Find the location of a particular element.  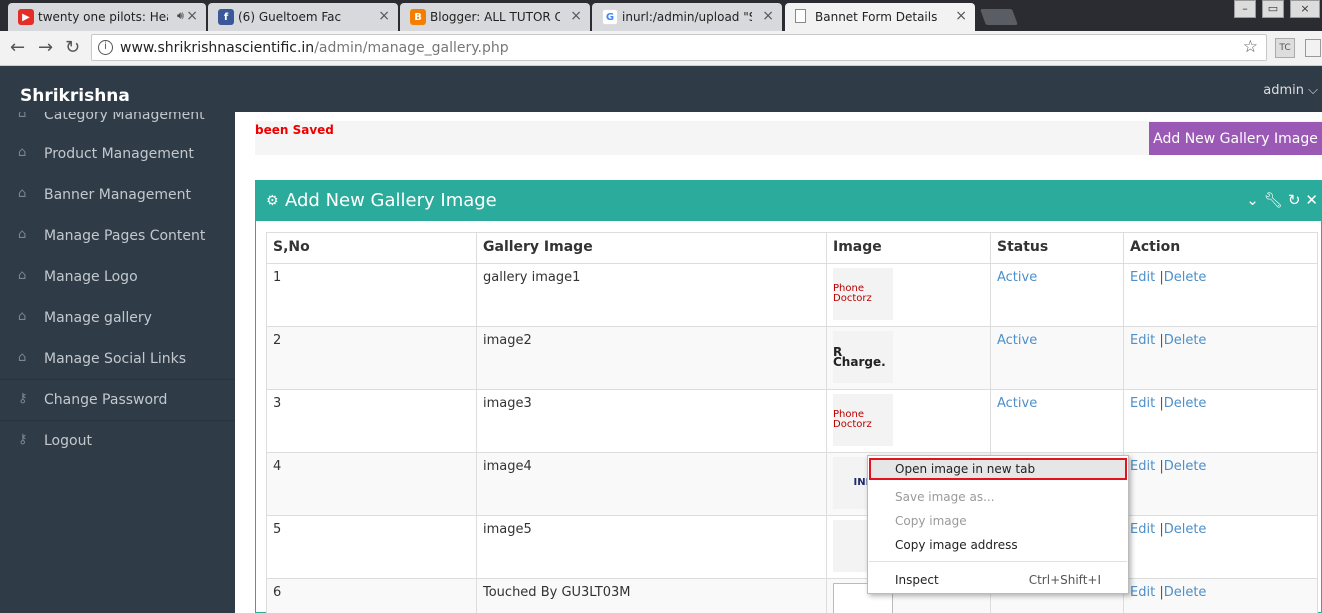

sidebar-item-product-management: ⌂ Product Management is located at coordinates (117, 153).